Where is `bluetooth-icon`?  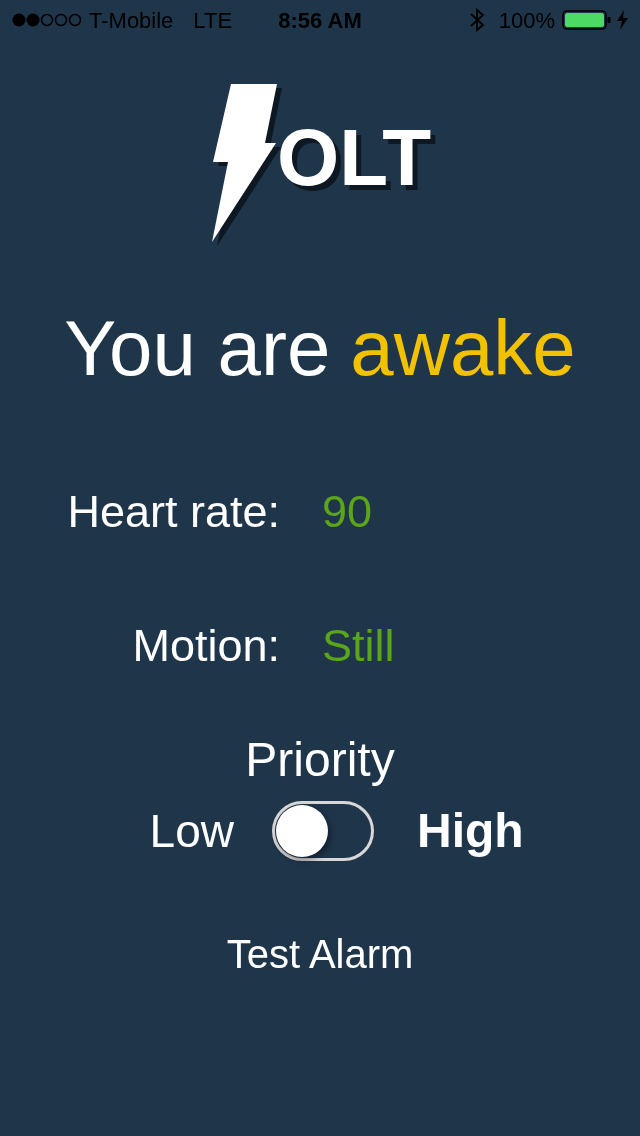 bluetooth-icon is located at coordinates (476, 20).